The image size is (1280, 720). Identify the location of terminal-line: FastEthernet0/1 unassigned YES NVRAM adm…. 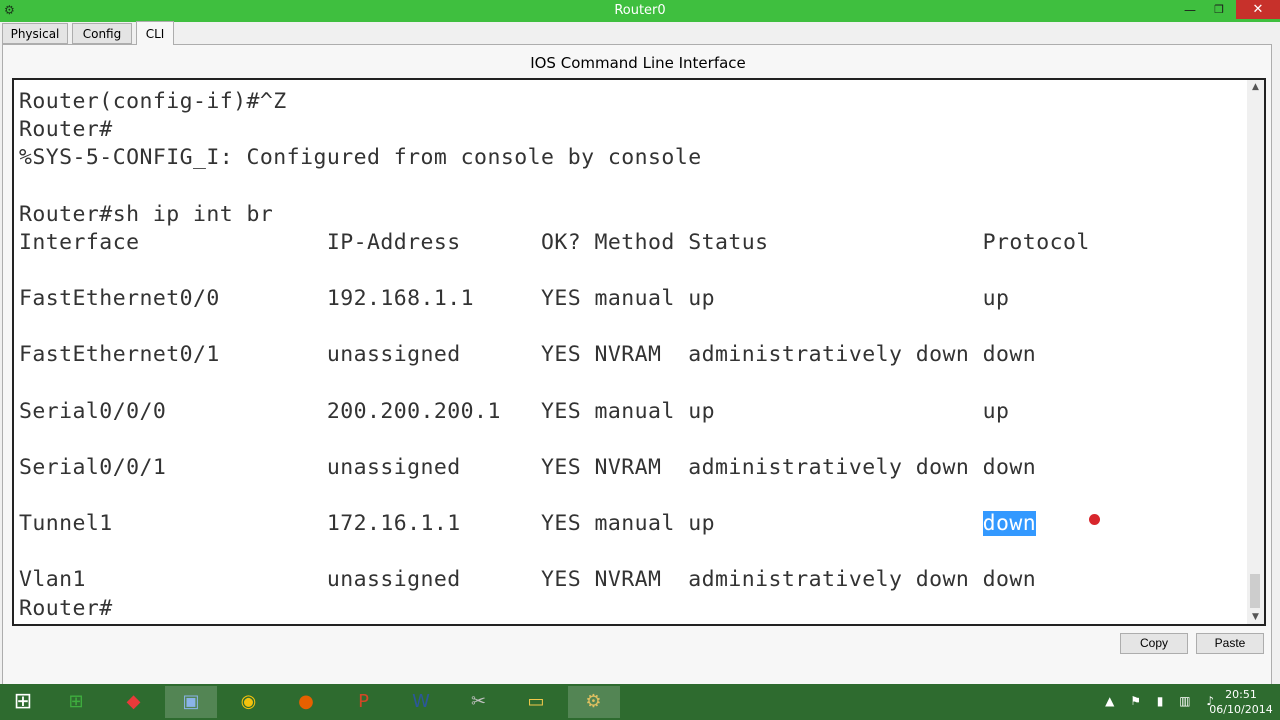
(528, 355).